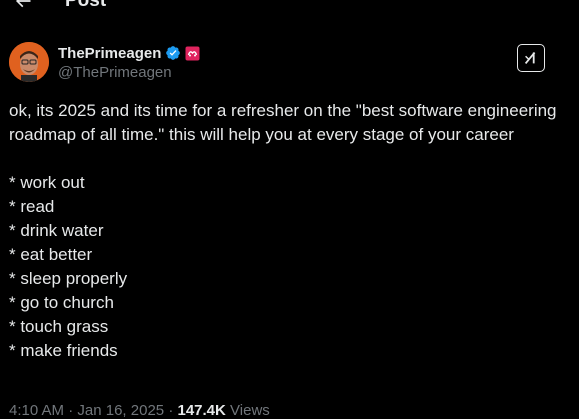 The image size is (579, 419). What do you see at coordinates (61, 302) in the screenshot?
I see `list-item: * go to church` at bounding box center [61, 302].